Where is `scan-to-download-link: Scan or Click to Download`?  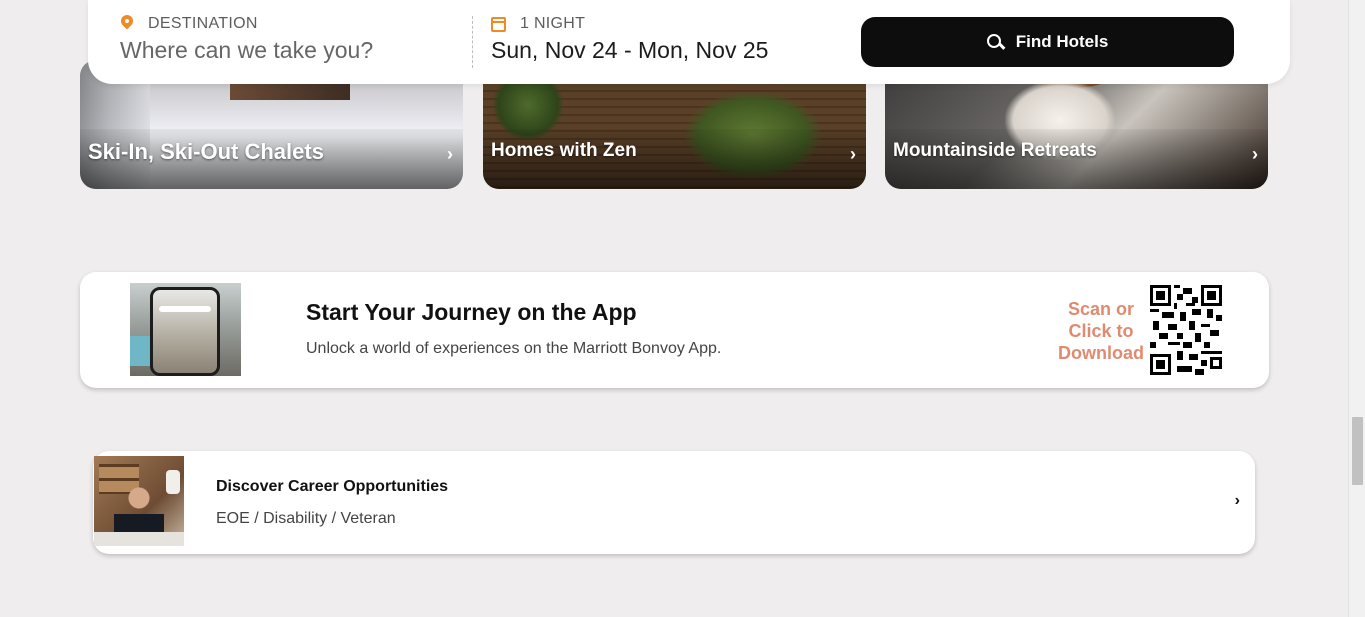
scan-to-download-link: Scan or Click to Download is located at coordinates (1101, 331).